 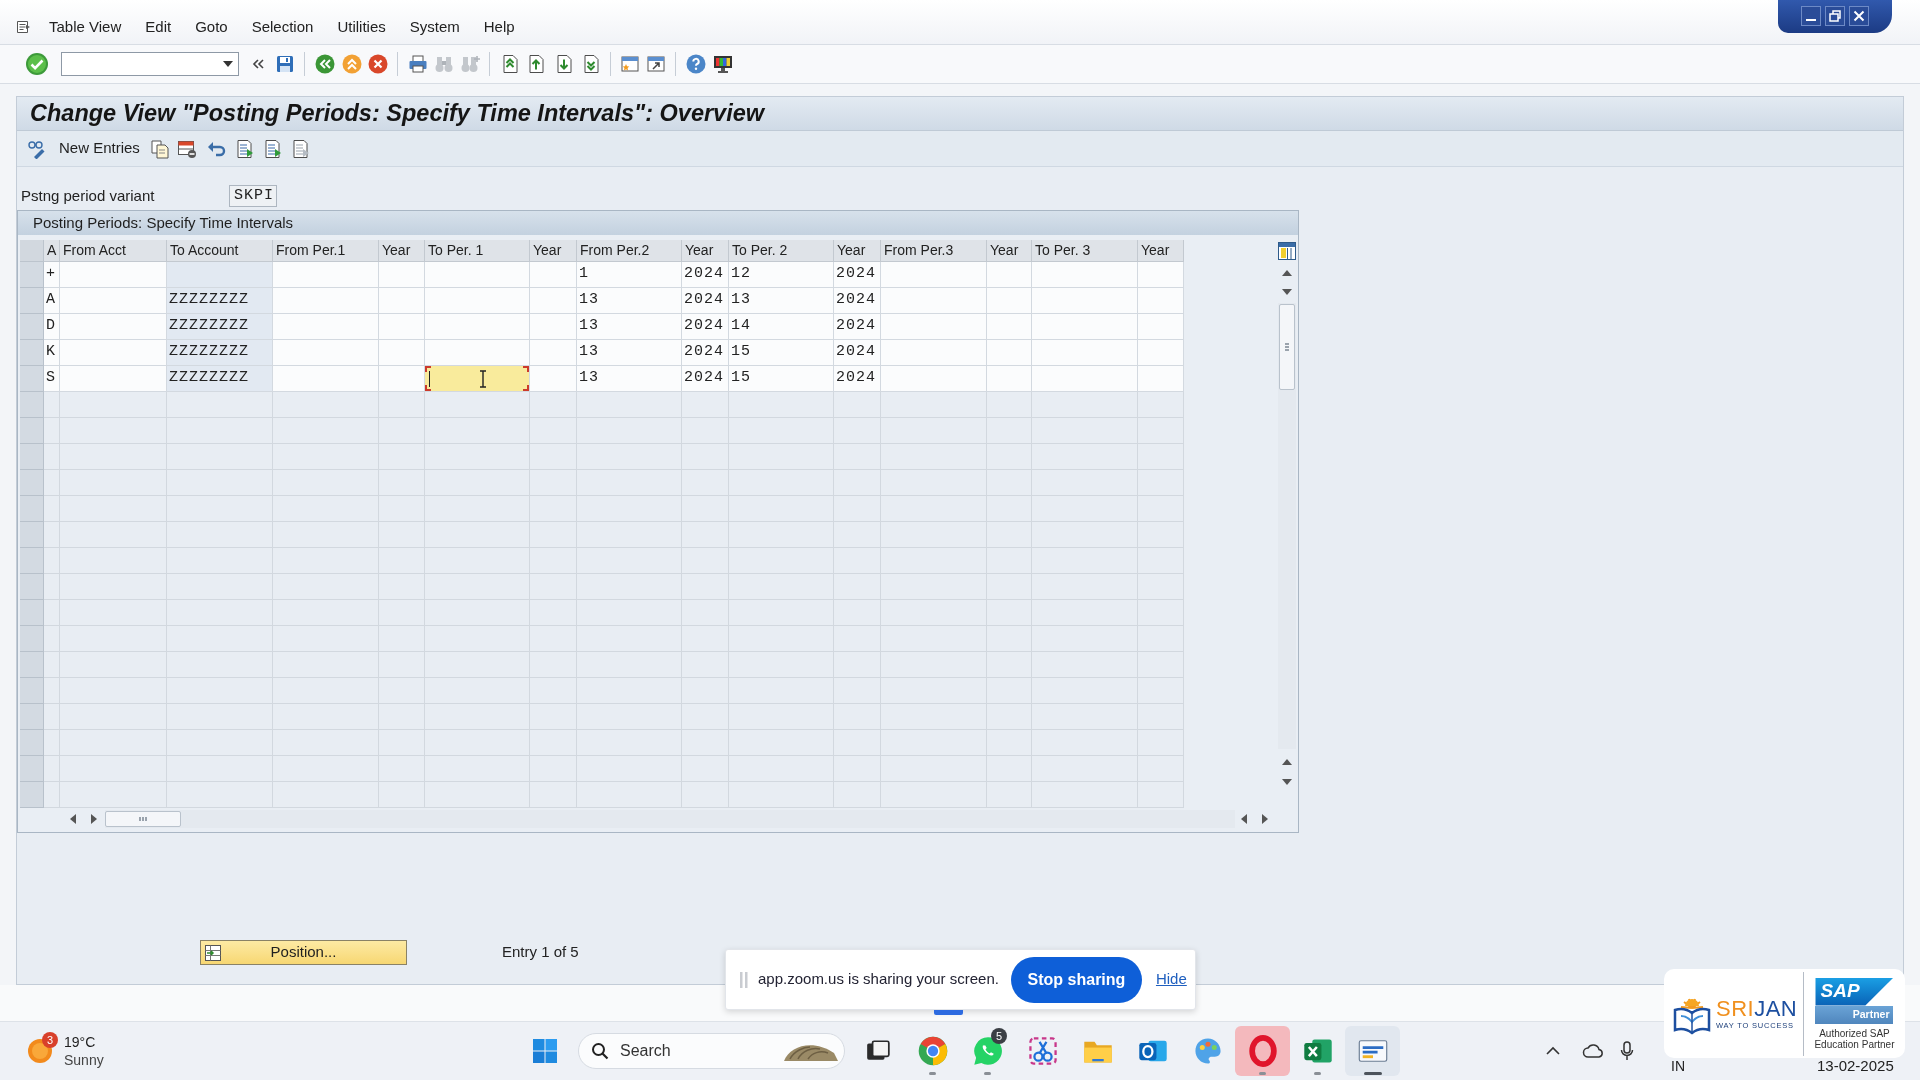 What do you see at coordinates (1859, 15) in the screenshot?
I see `close-icon` at bounding box center [1859, 15].